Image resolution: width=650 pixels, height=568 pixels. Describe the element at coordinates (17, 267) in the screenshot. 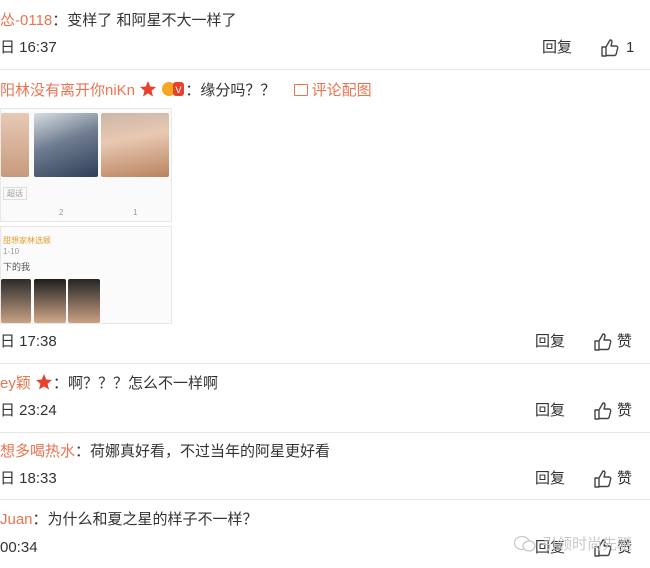

I see `embedded-caption: 下的我` at that location.